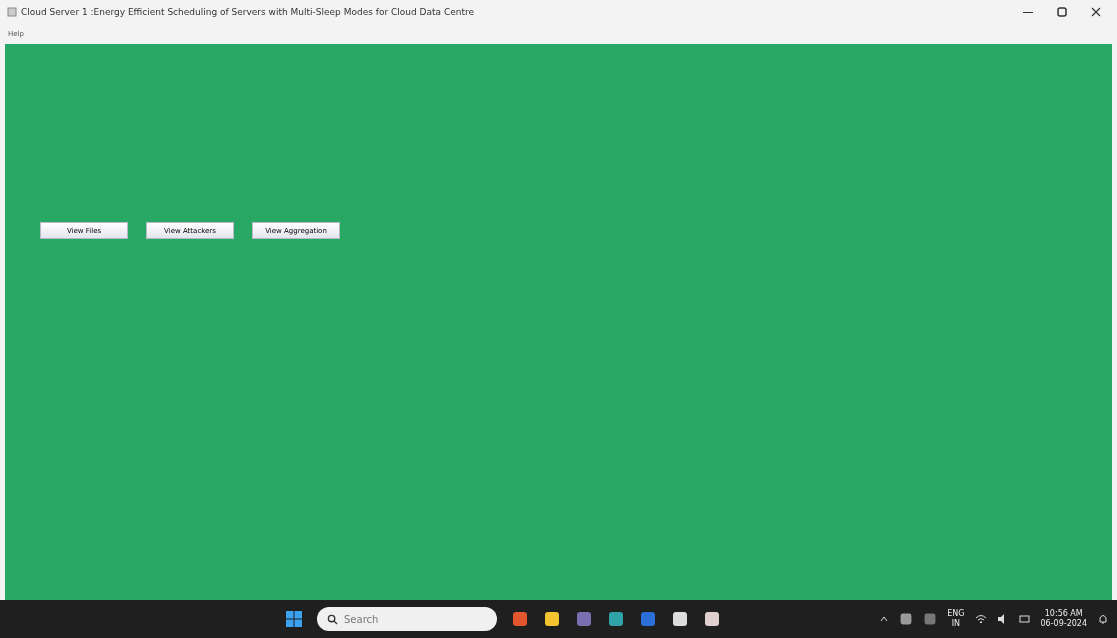 This screenshot has height=638, width=1117. Describe the element at coordinates (294, 619) in the screenshot. I see `start-icon` at that location.